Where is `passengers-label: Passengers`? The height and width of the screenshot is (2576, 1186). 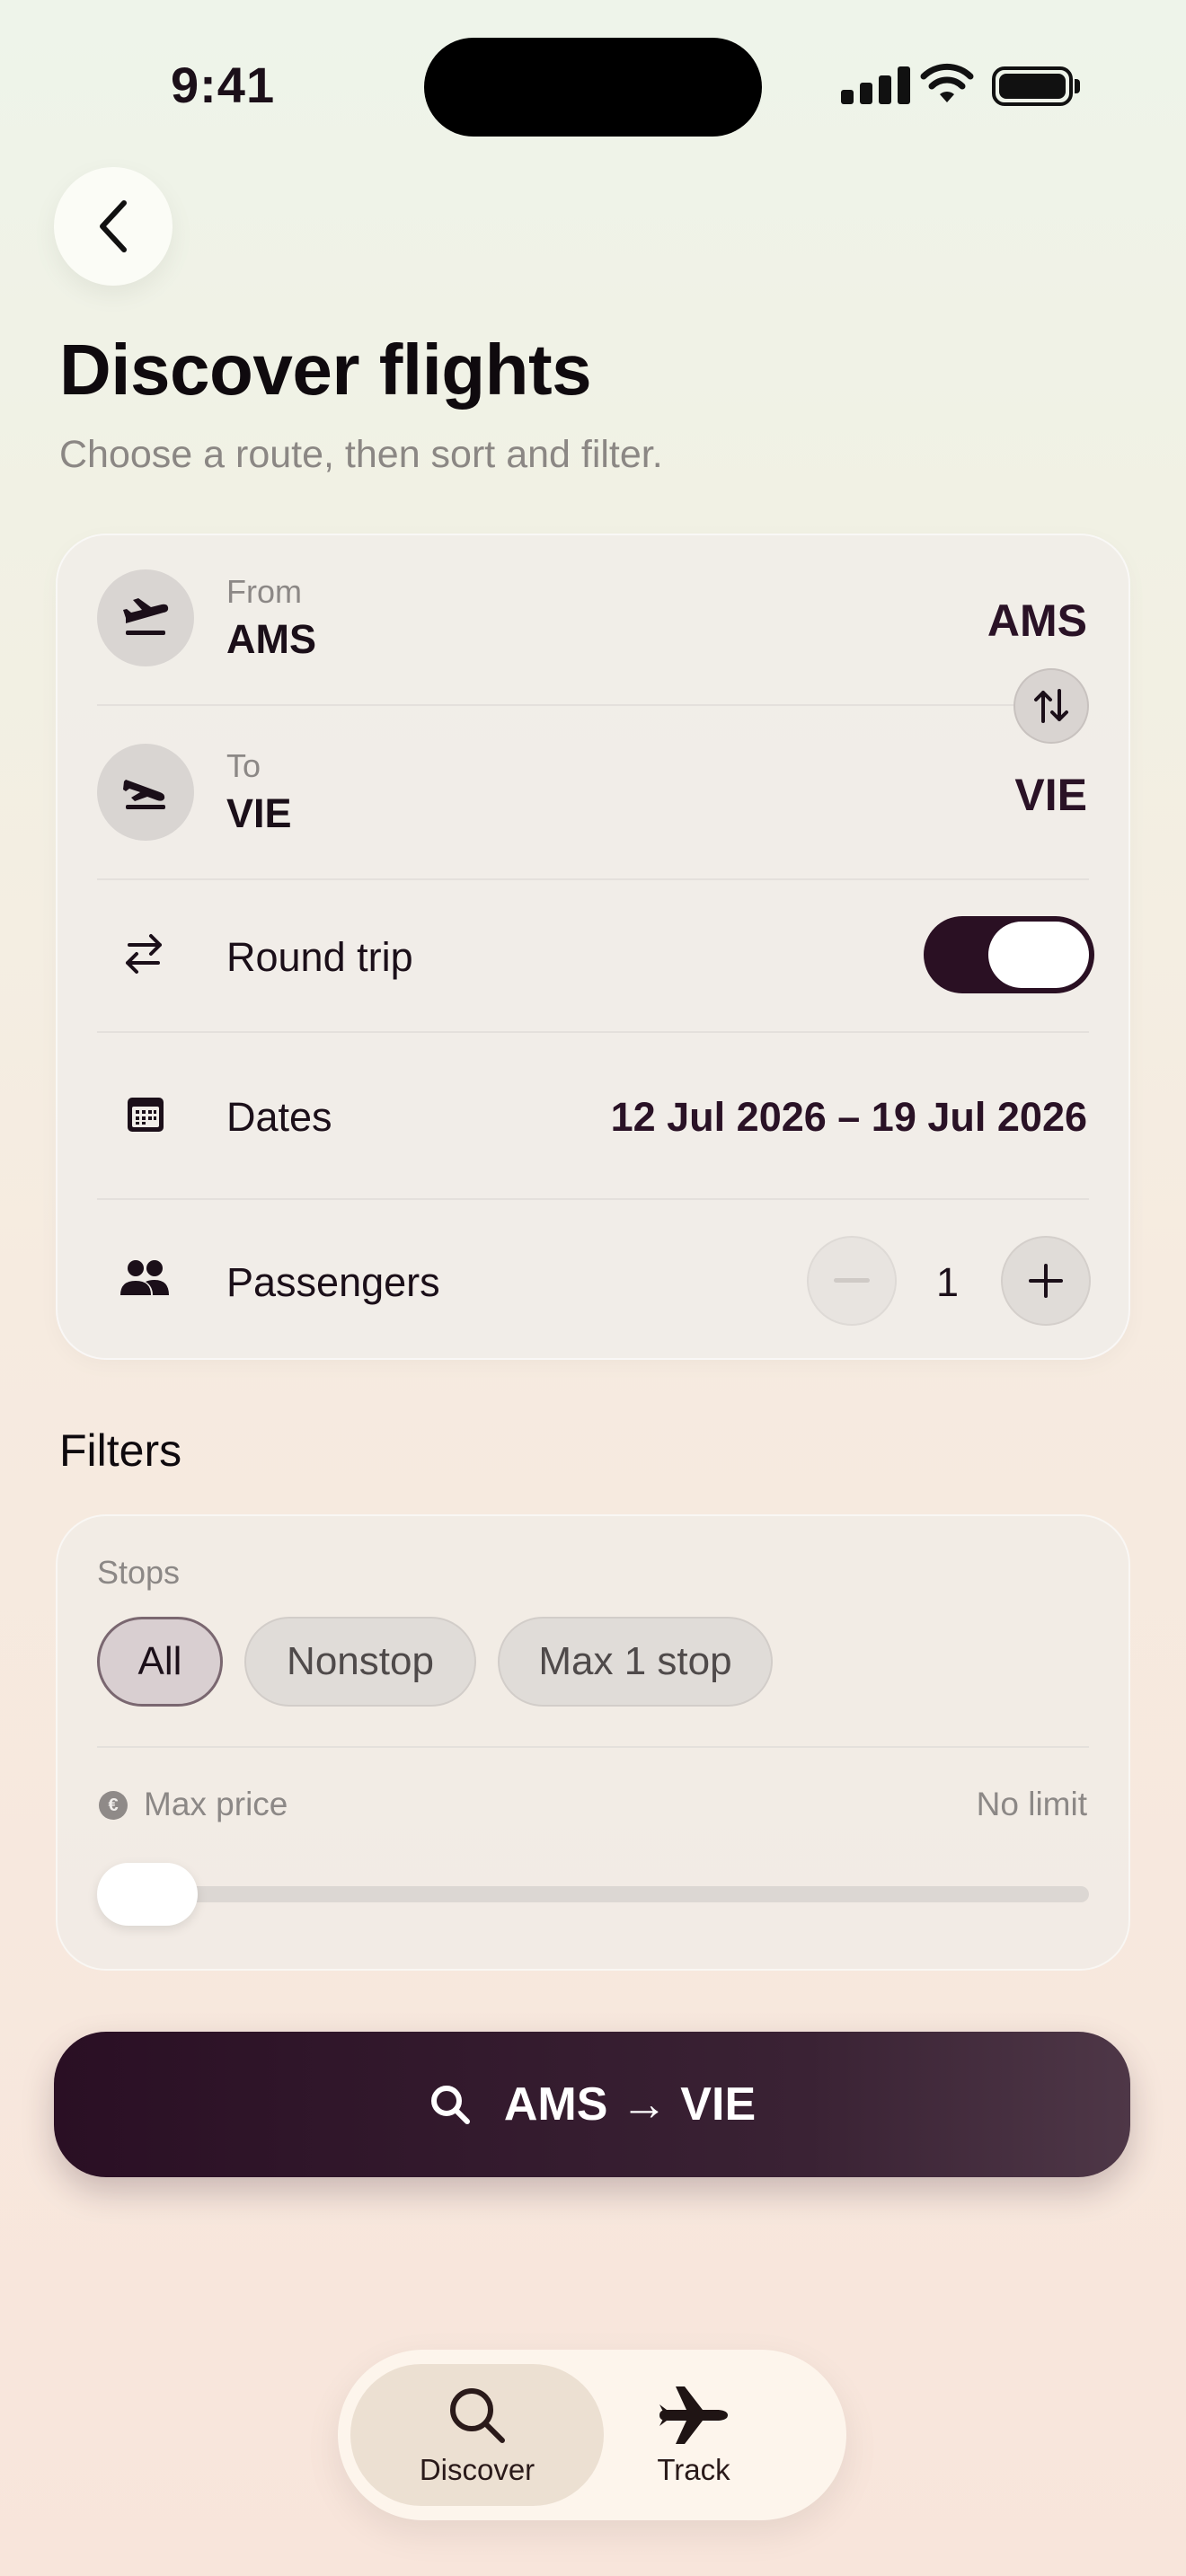
passengers-label: Passengers is located at coordinates (333, 1282).